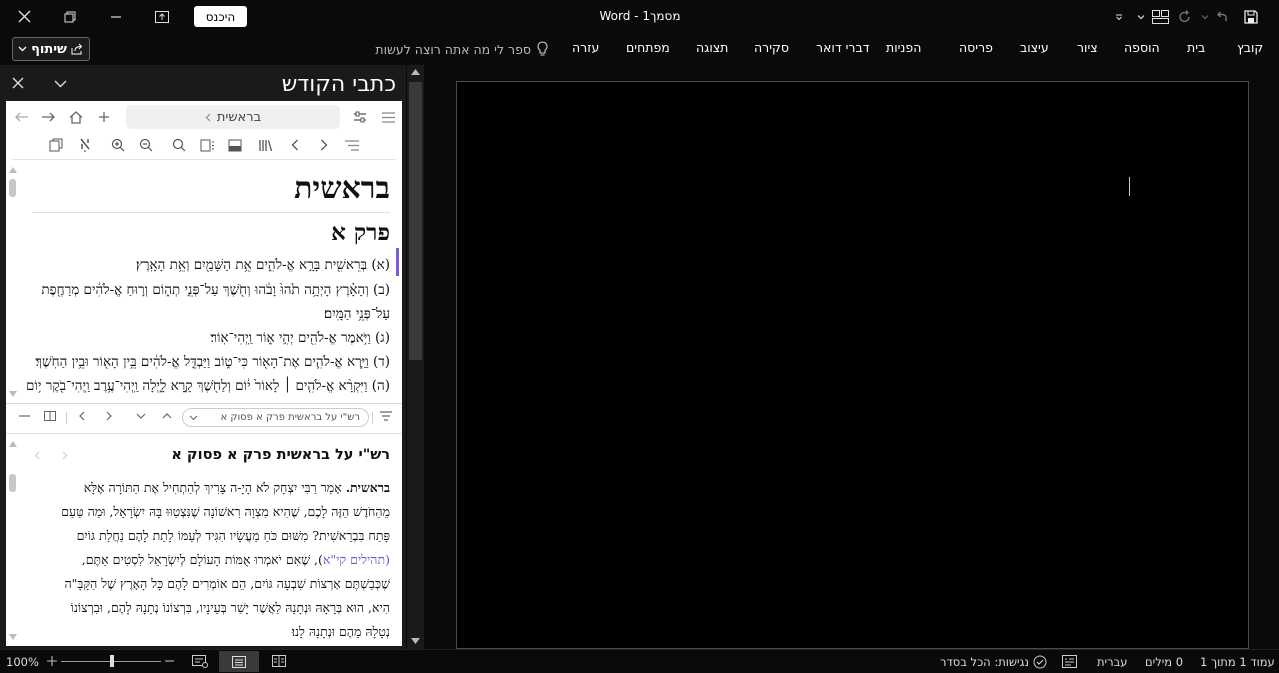 The height and width of the screenshot is (673, 1279). Describe the element at coordinates (1196, 47) in the screenshot. I see `tab-home: בית` at that location.